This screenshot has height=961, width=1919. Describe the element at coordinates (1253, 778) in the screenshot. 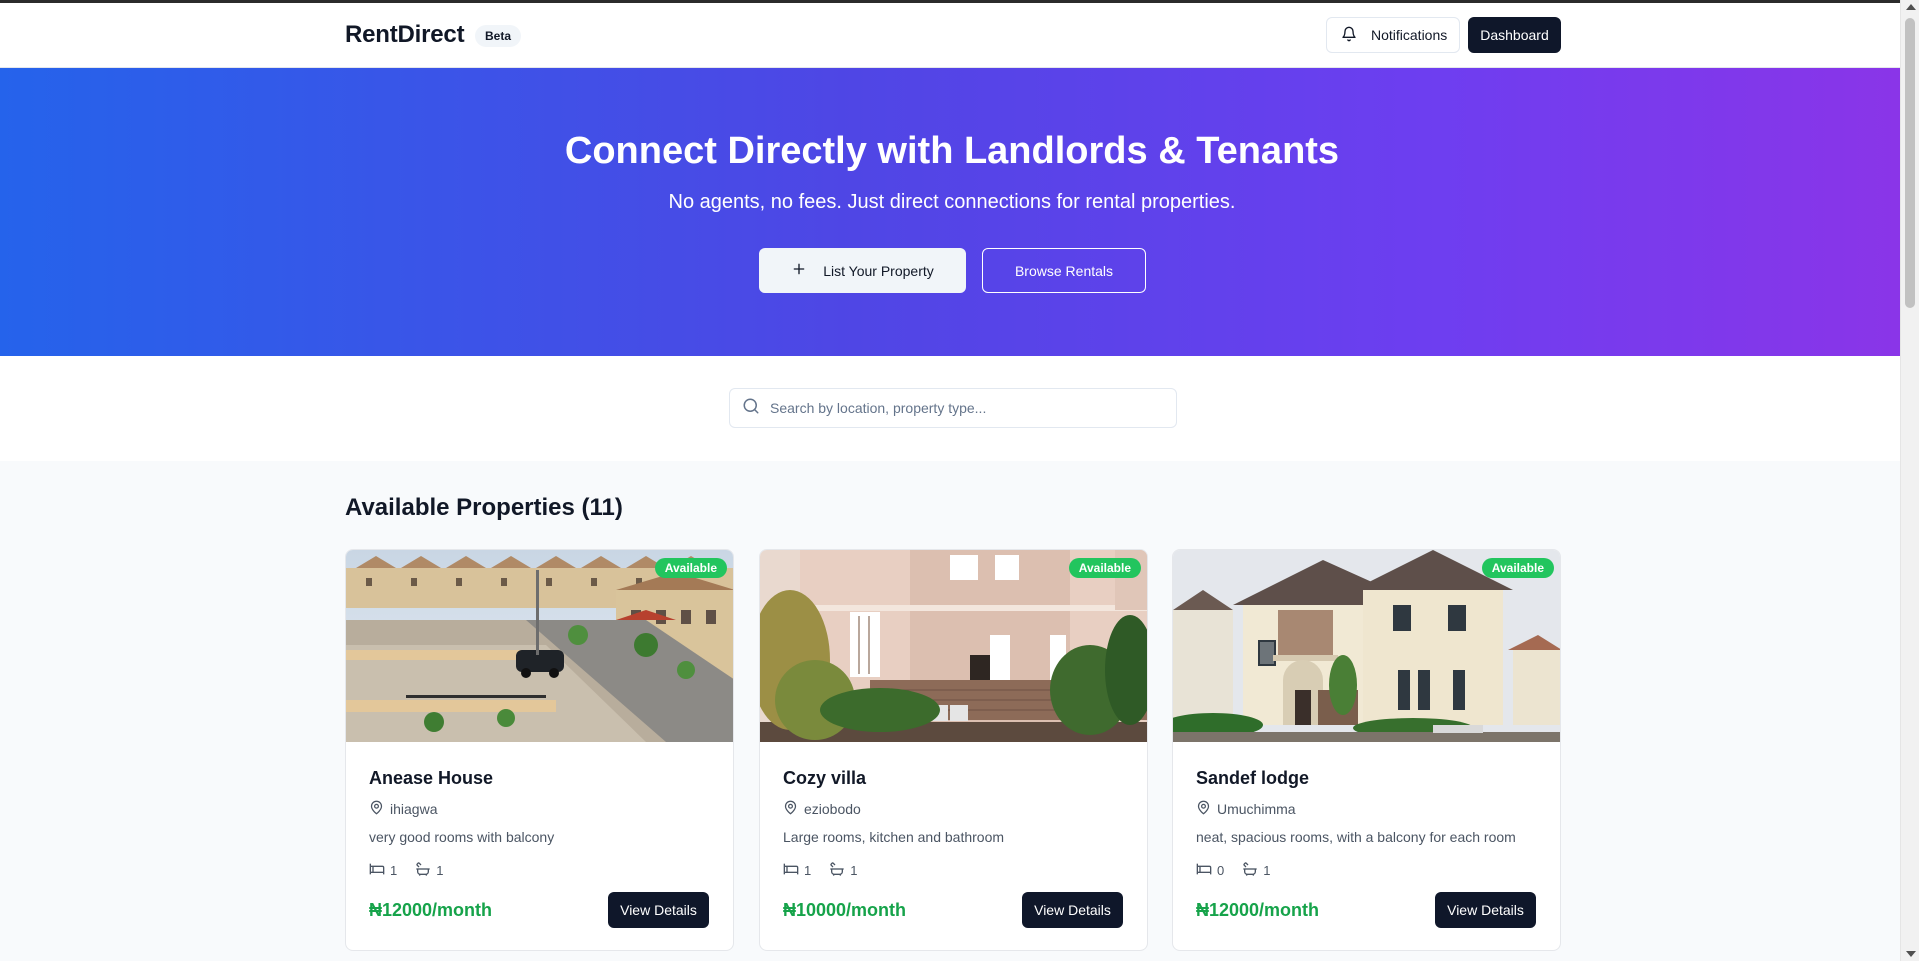

I see `property-name: Sandef lodge` at that location.